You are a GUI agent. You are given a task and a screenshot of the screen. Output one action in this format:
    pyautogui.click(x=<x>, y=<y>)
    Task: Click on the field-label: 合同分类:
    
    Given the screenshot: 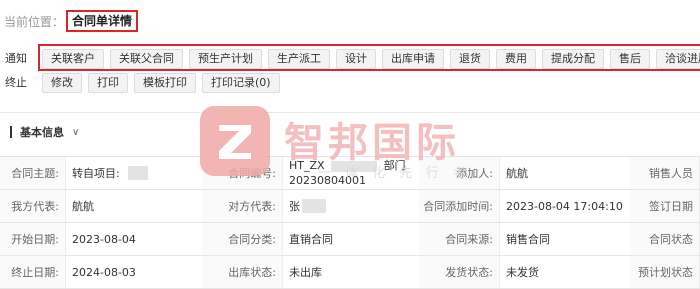 What is the action you would take?
    pyautogui.click(x=242, y=239)
    